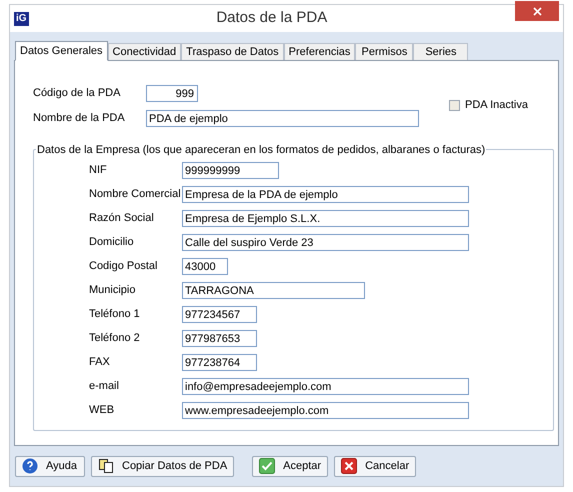 Image resolution: width=573 pixels, height=492 pixels. Describe the element at coordinates (440, 51) in the screenshot. I see `tab: Series` at that location.